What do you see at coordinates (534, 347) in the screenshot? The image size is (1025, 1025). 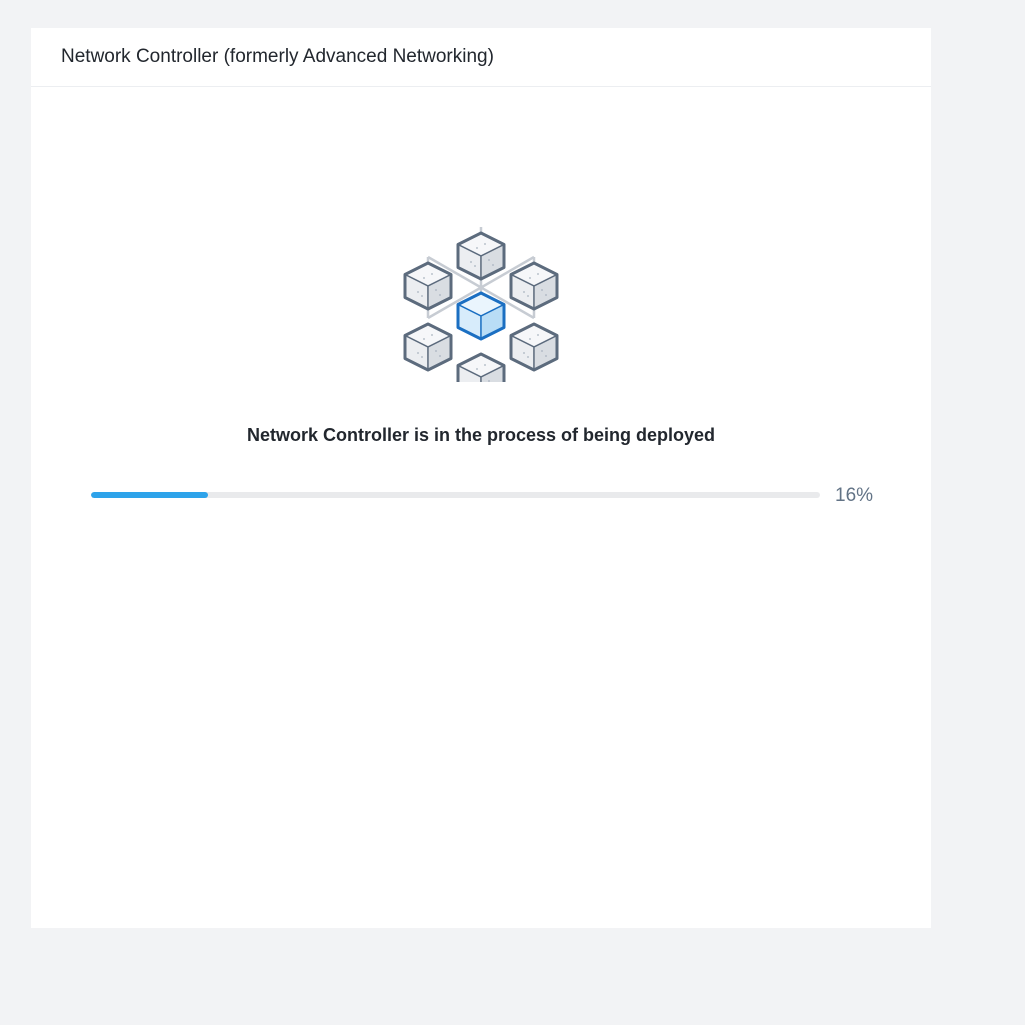 I see `cube-node-lower-right` at bounding box center [534, 347].